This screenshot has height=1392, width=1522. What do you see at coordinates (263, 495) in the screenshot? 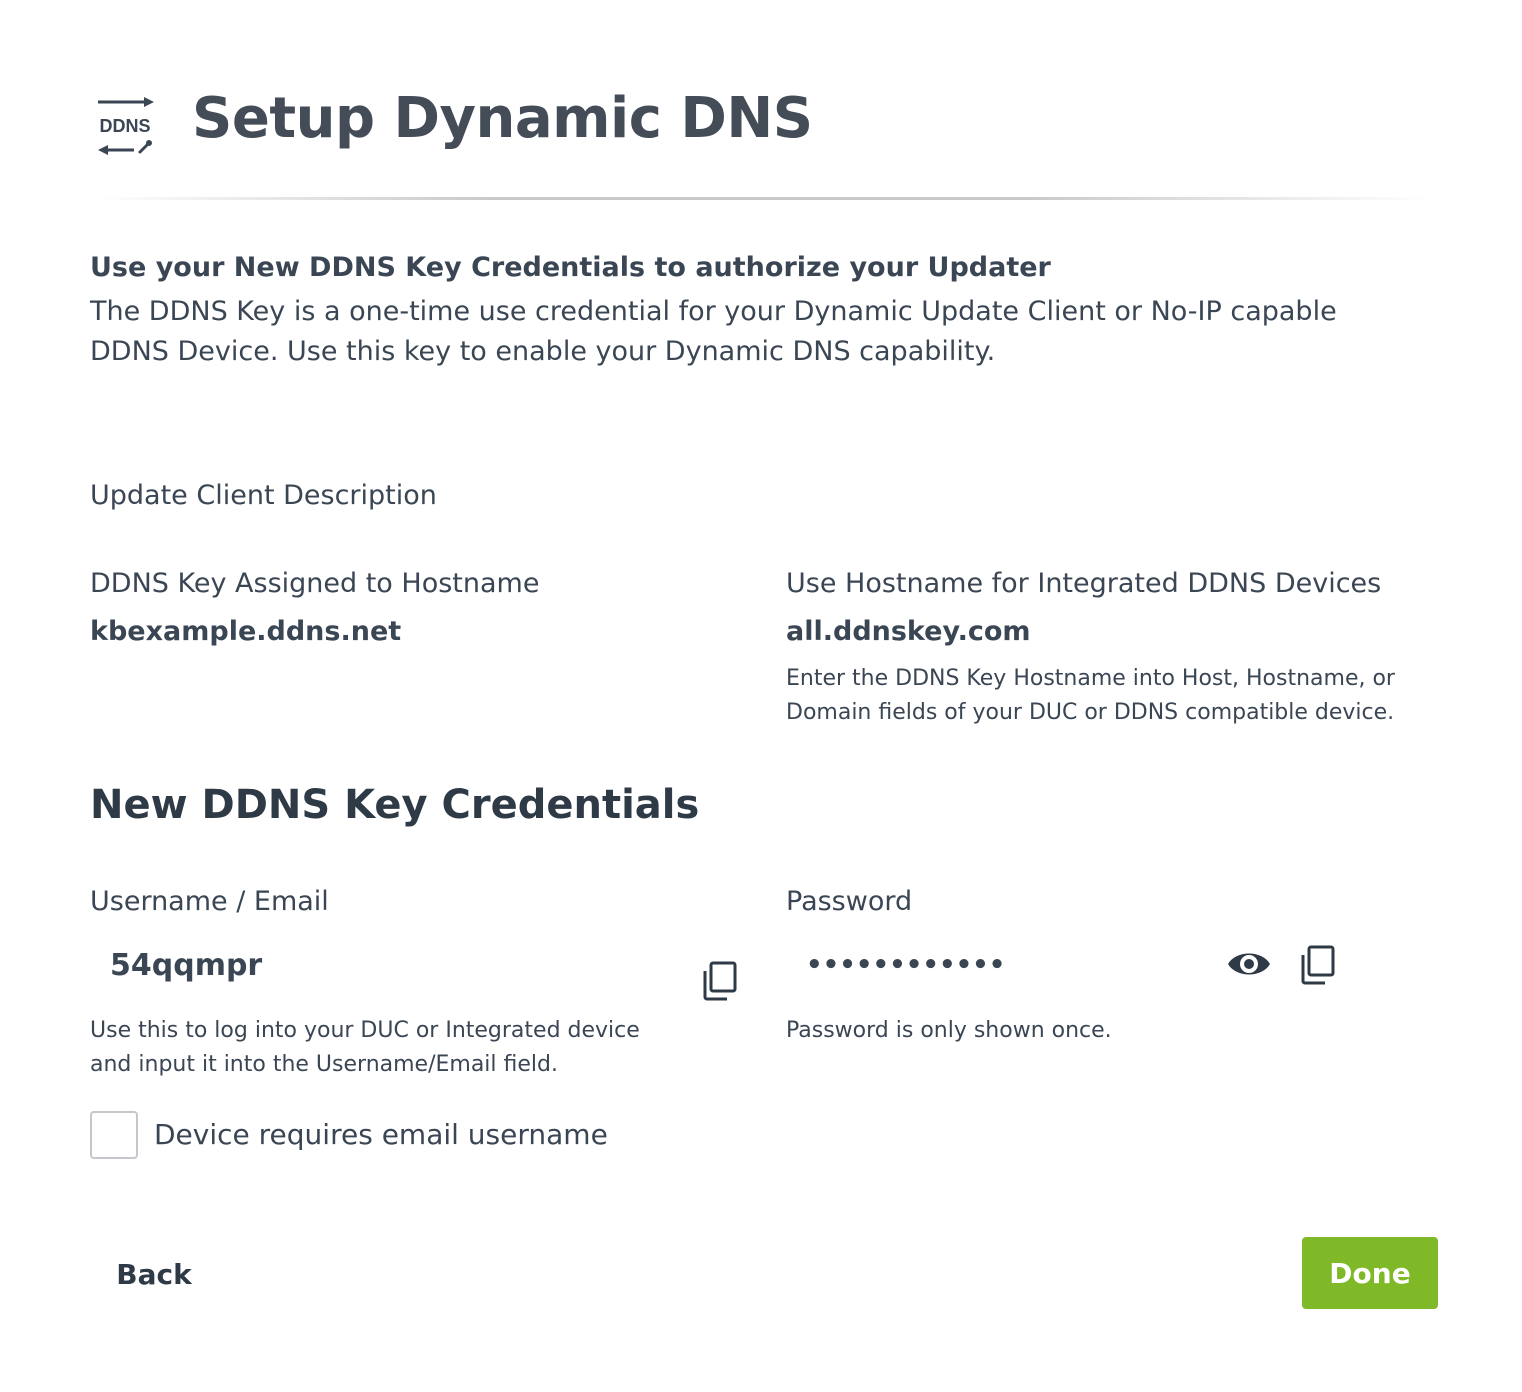
I see `update-client-description-label: Update Client Description` at bounding box center [263, 495].